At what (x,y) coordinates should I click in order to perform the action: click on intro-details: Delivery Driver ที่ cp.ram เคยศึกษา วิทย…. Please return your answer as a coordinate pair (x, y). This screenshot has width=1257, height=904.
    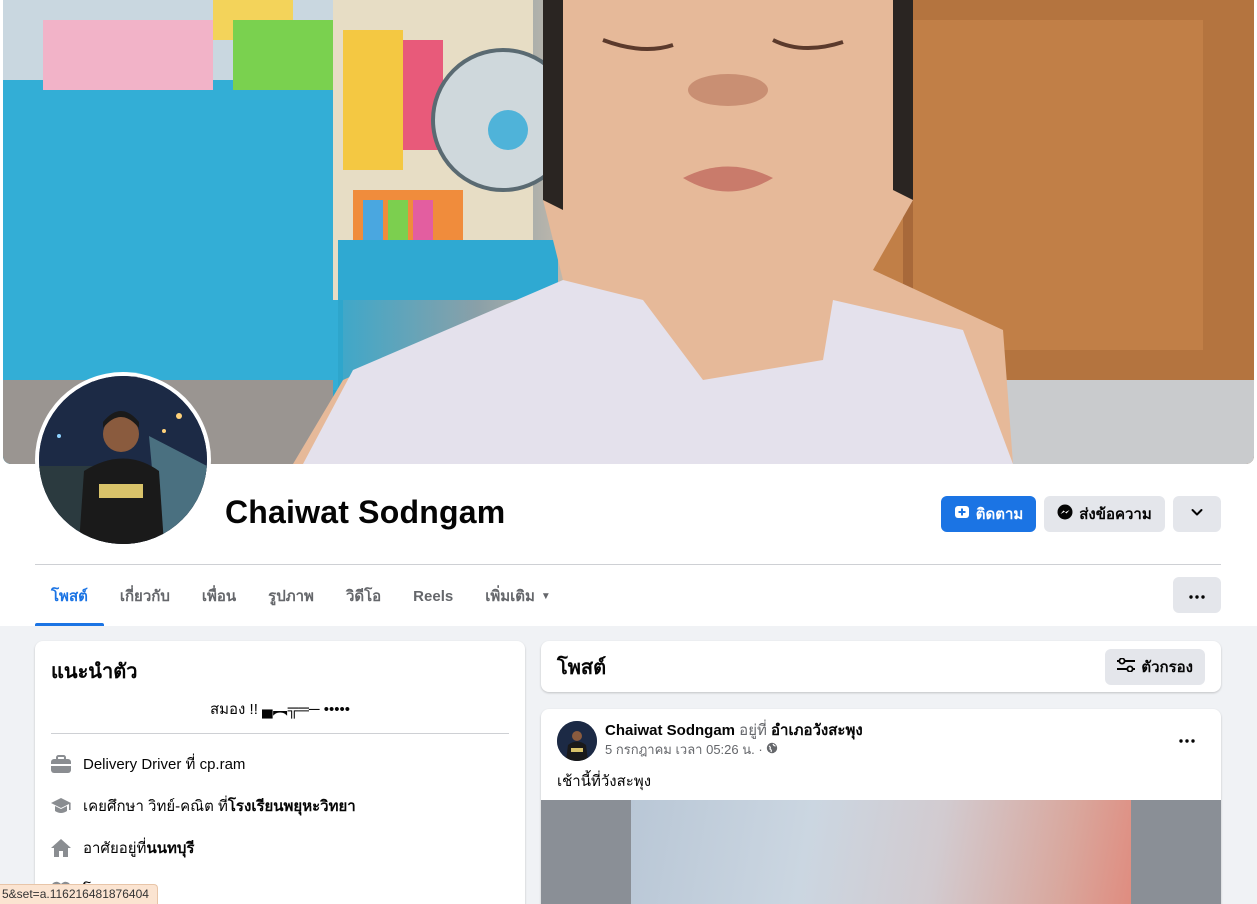
    Looking at the image, I should click on (280, 827).